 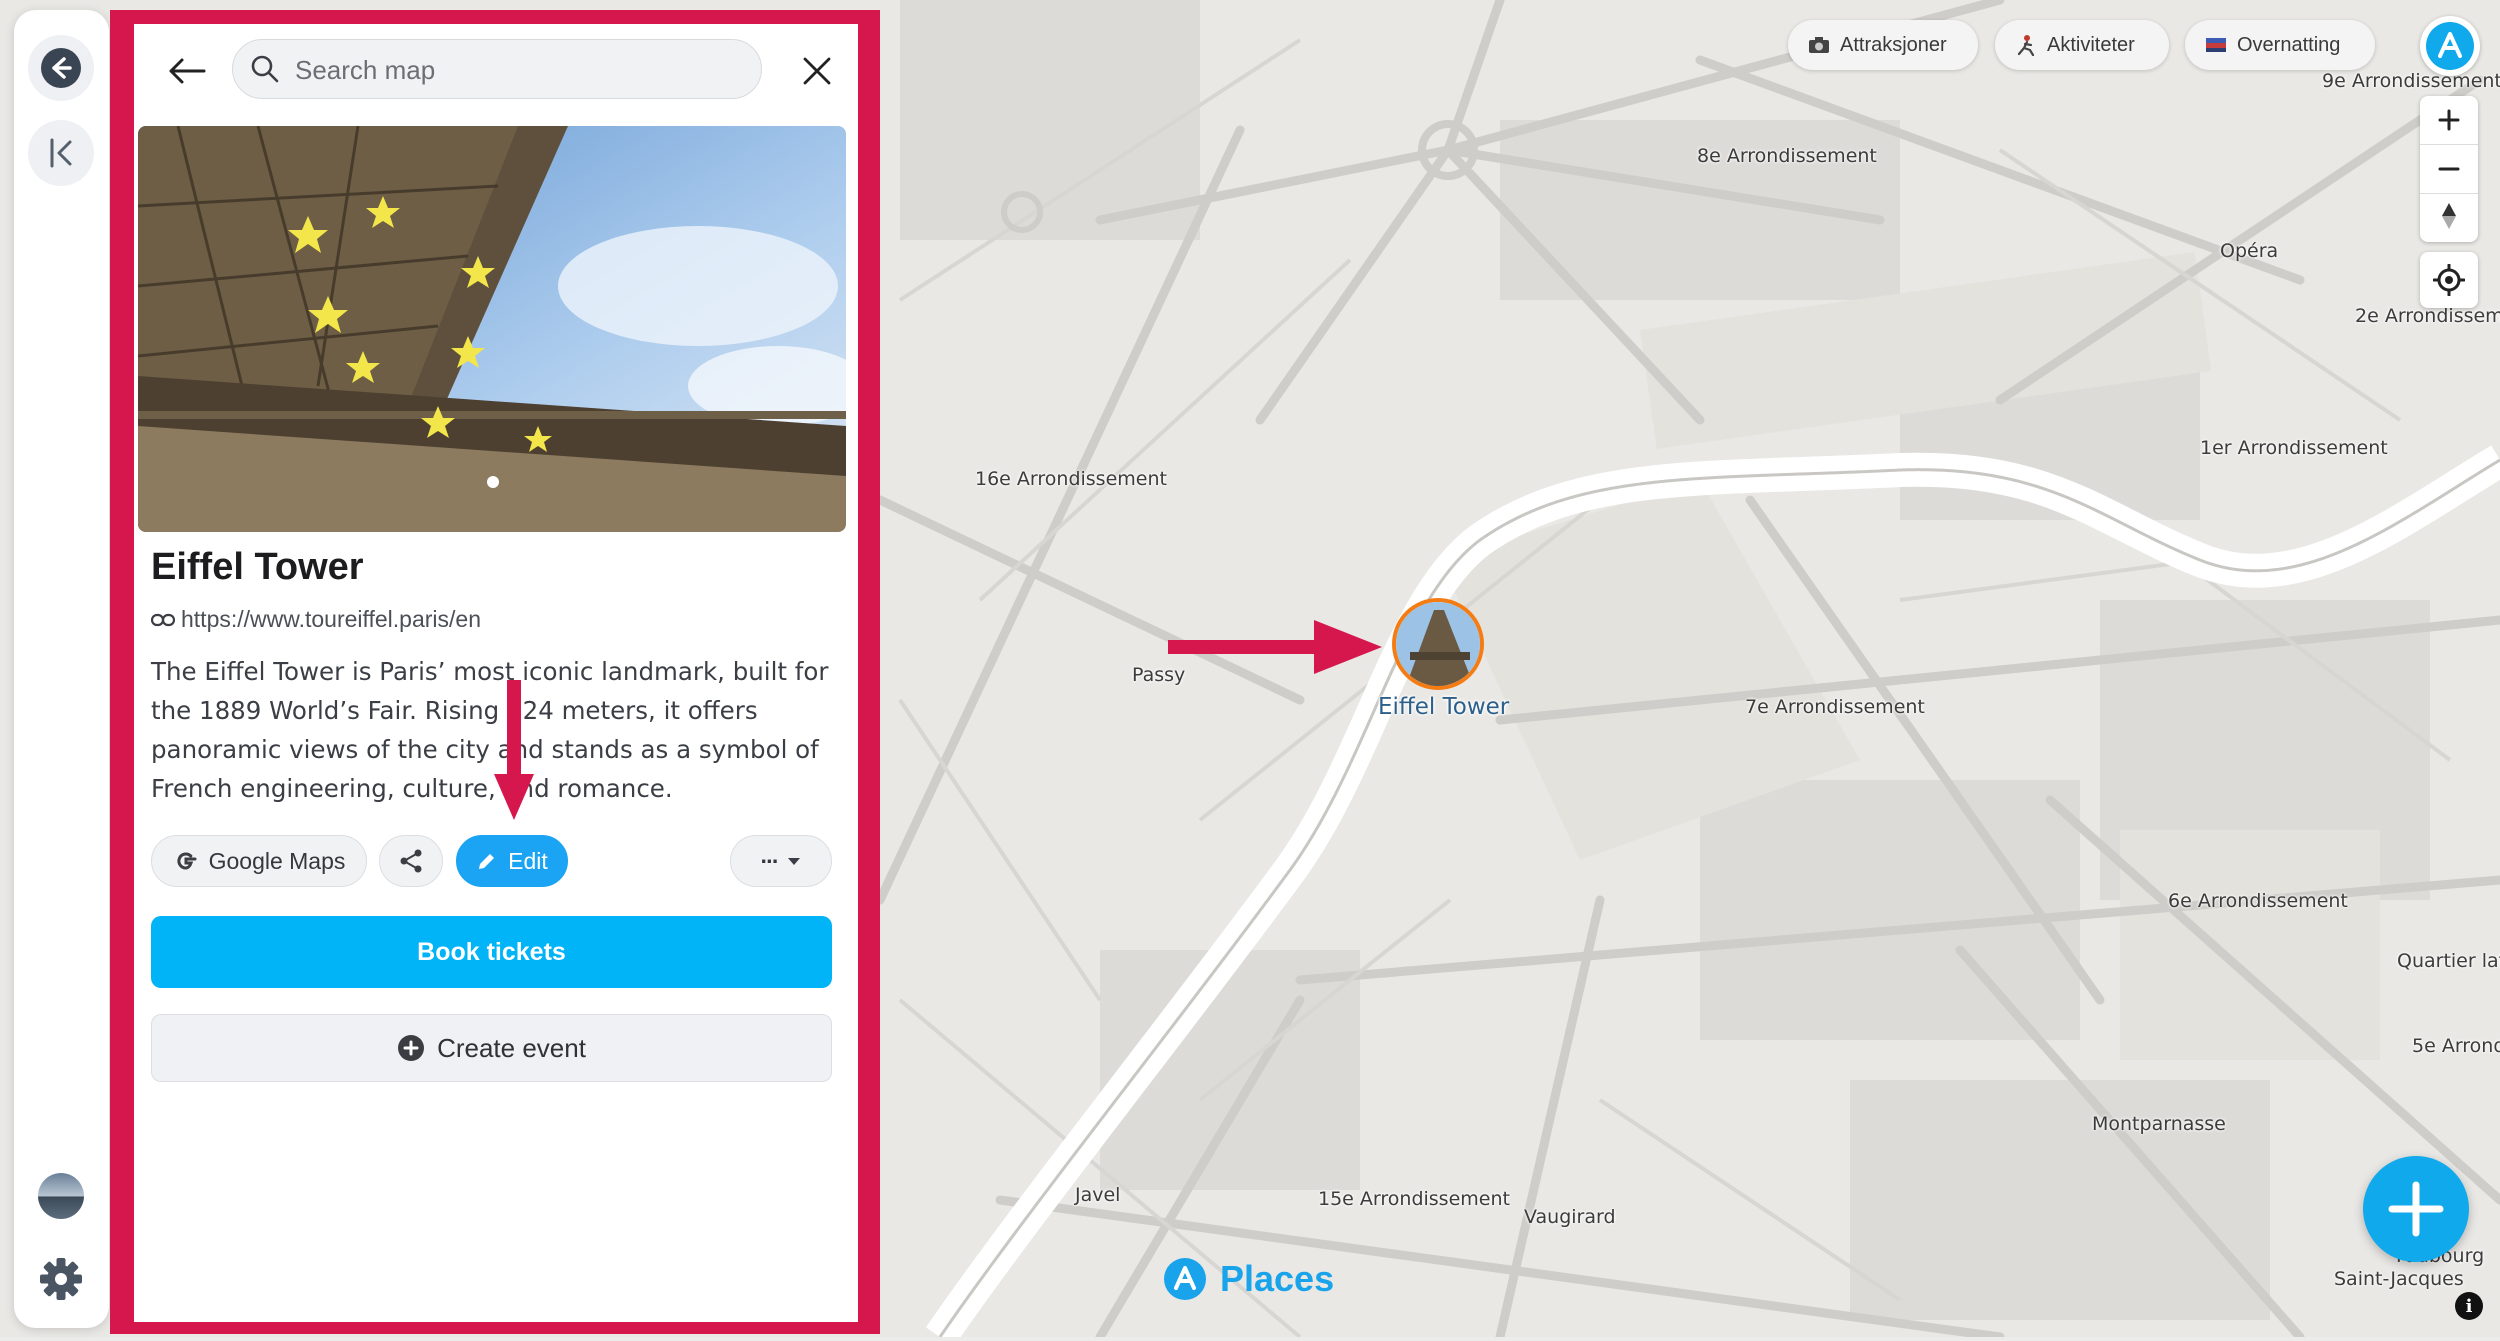 I want to click on district-label: Opéra, so click(x=2249, y=251).